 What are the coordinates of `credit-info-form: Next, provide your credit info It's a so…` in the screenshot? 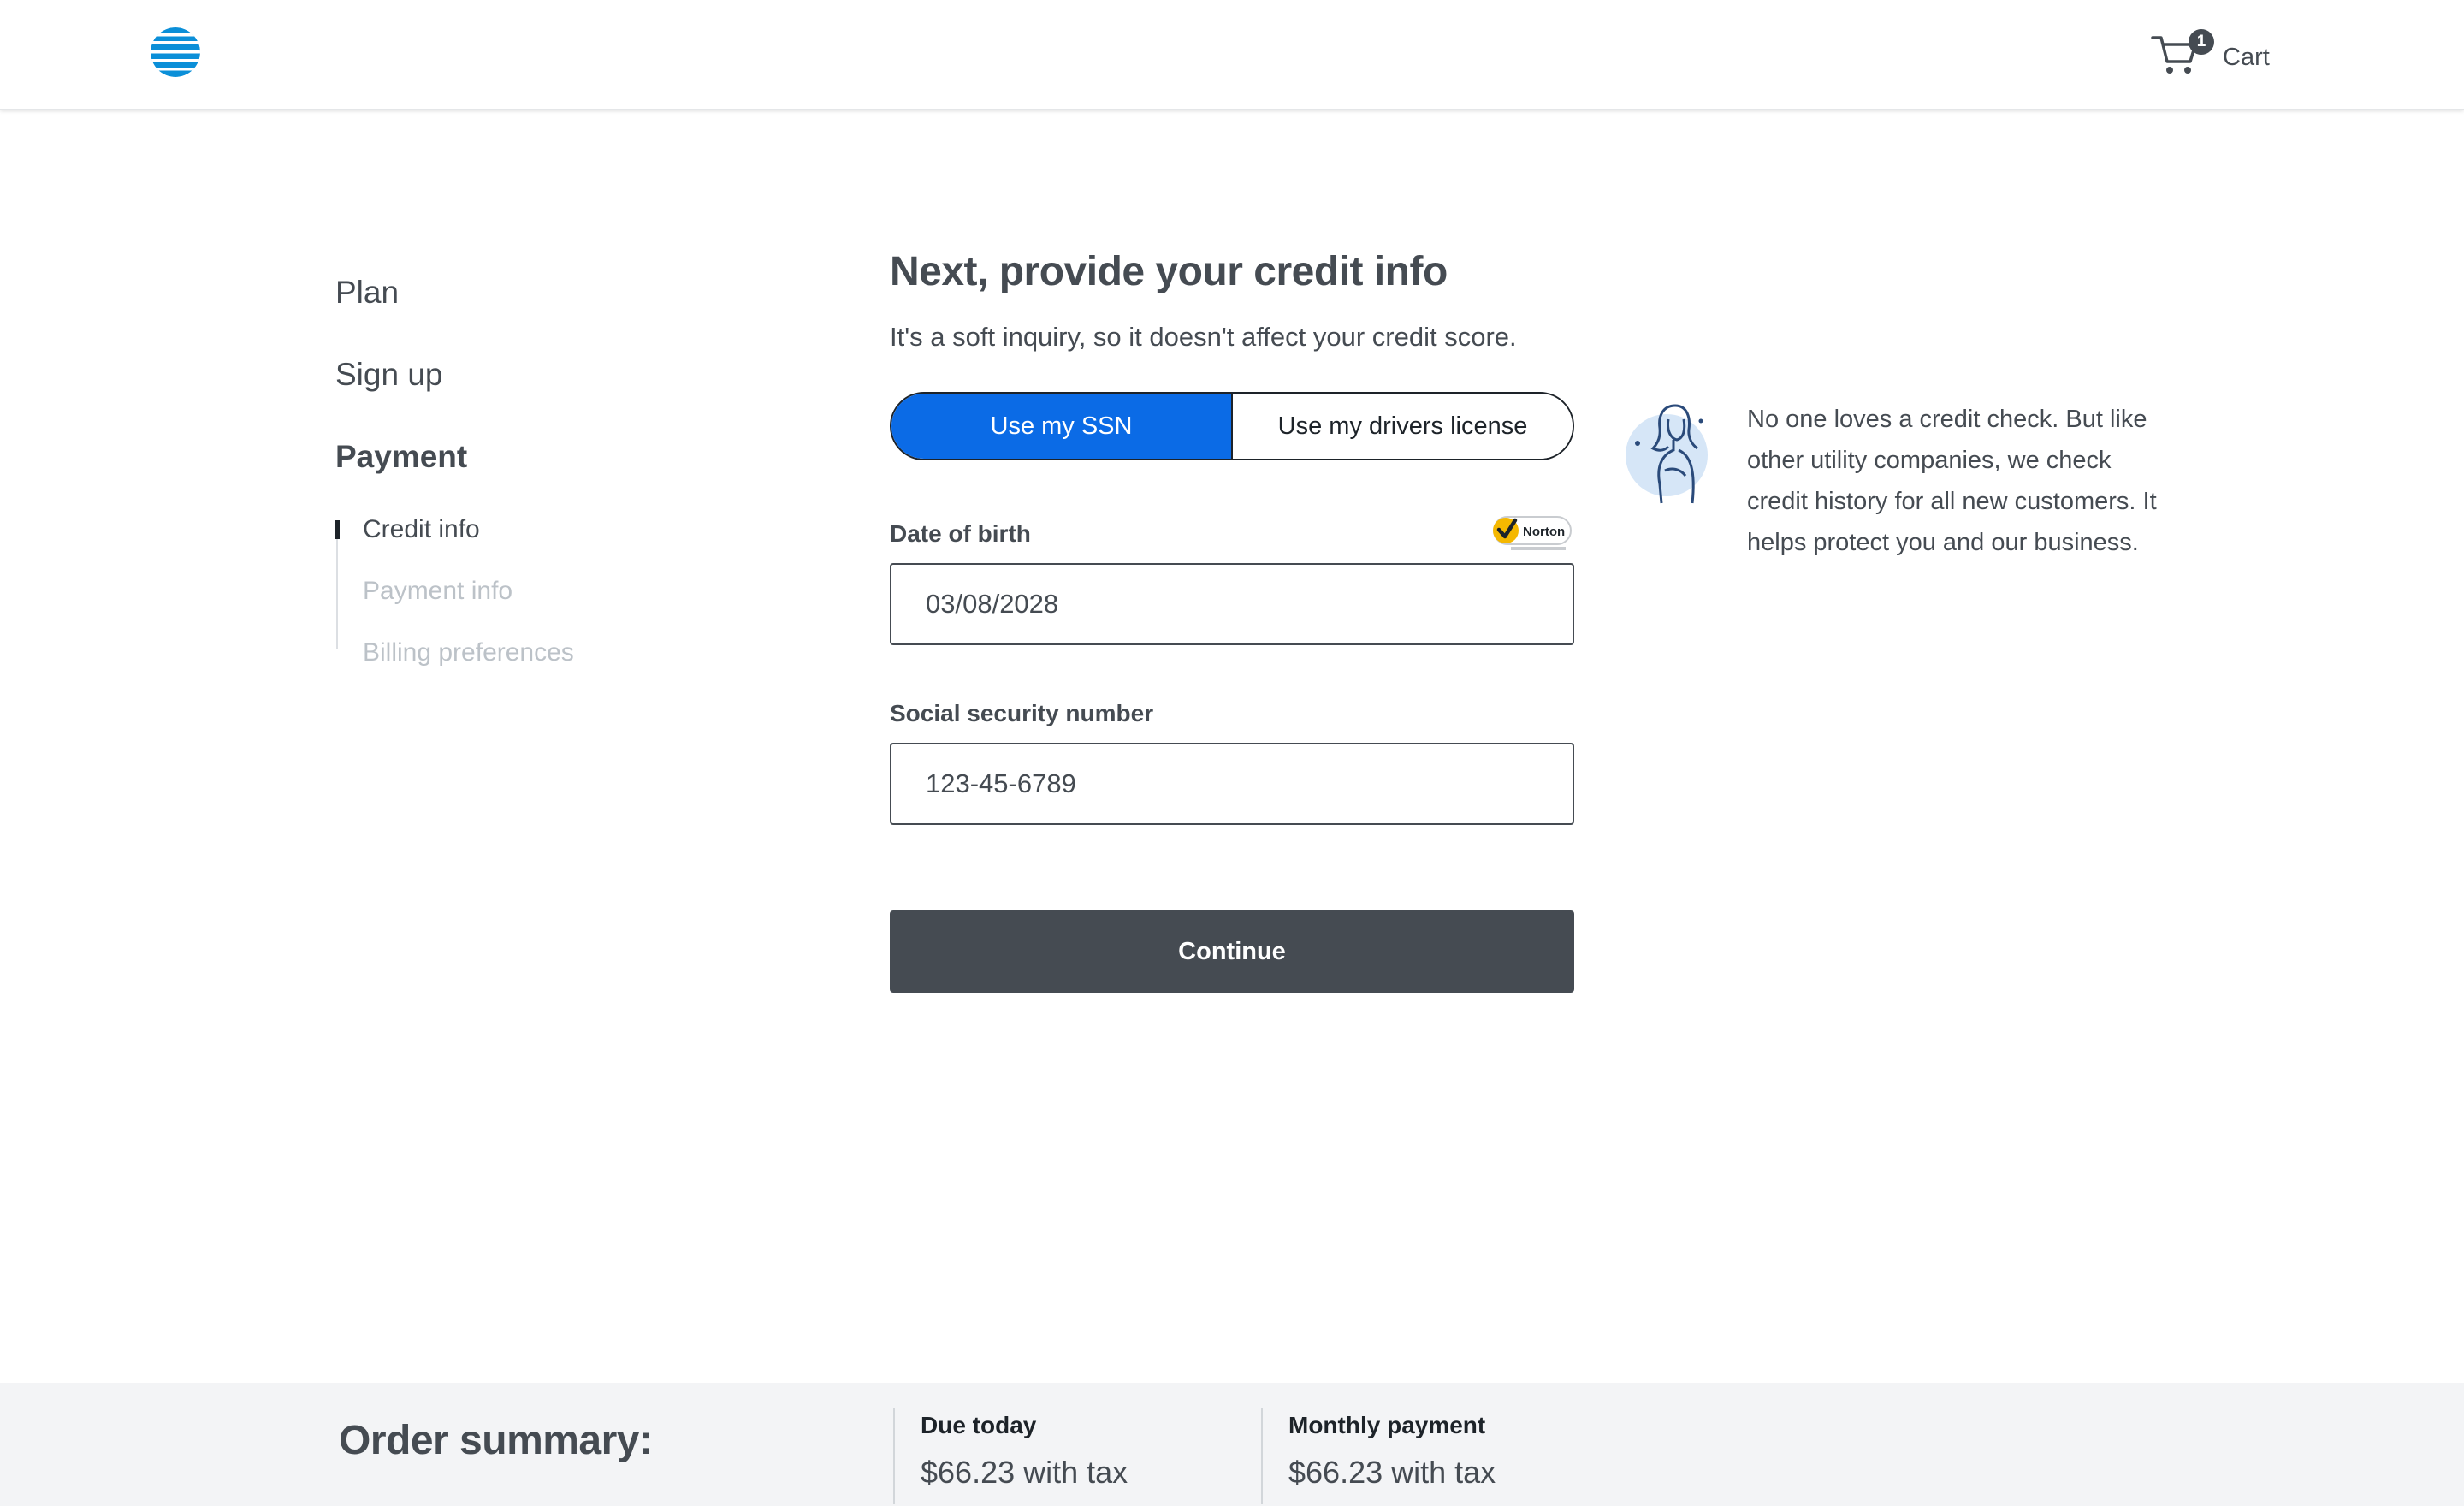 It's located at (1232, 617).